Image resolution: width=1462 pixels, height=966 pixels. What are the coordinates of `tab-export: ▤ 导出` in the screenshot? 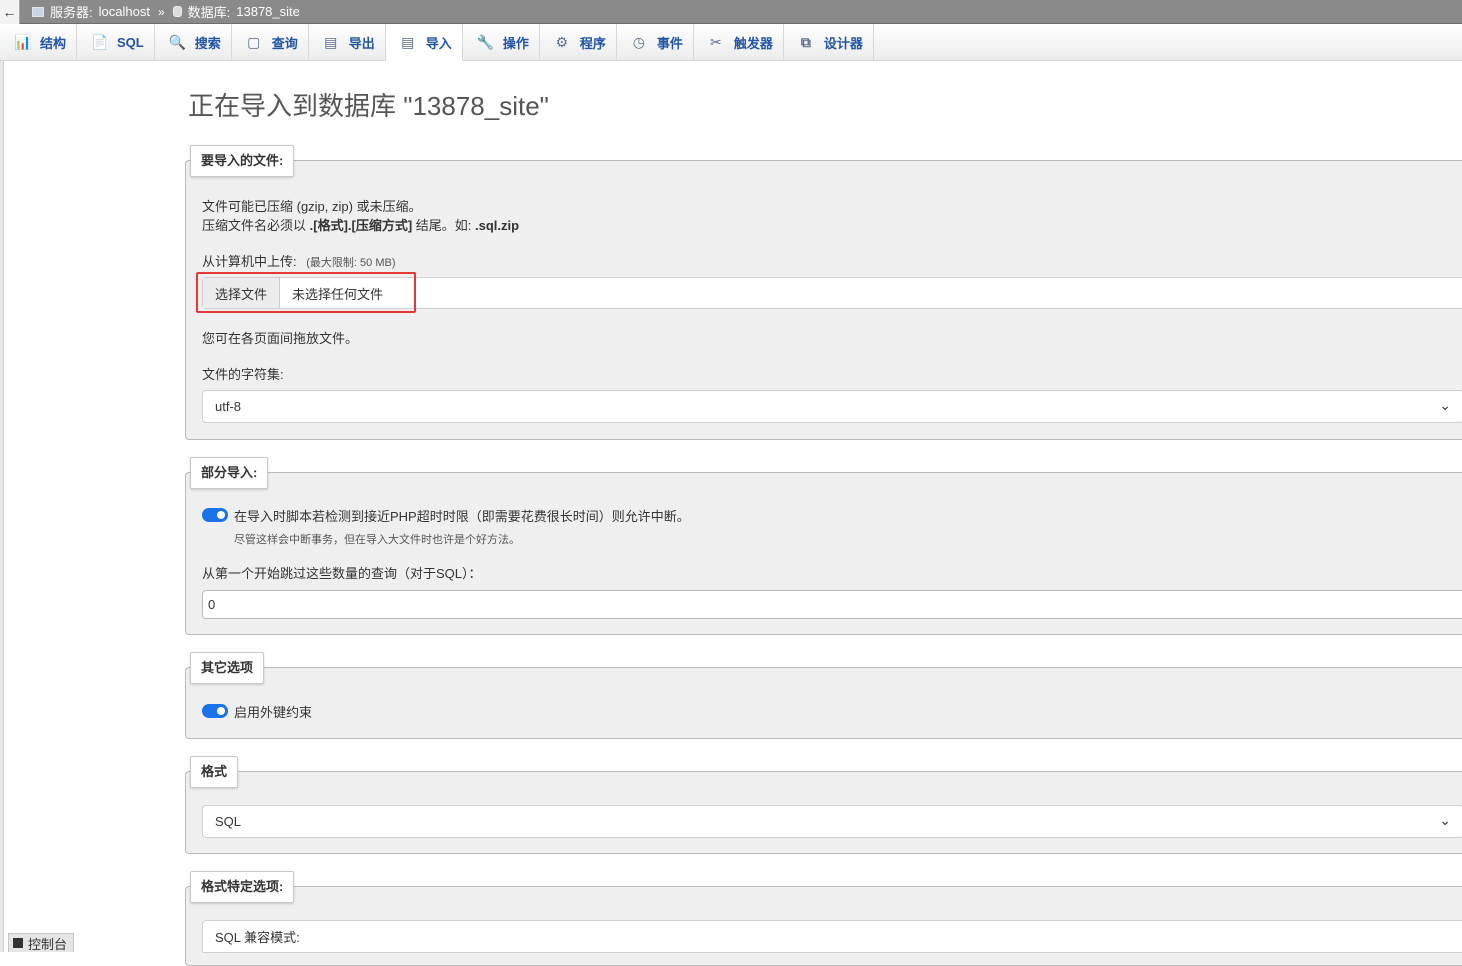 It's located at (347, 42).